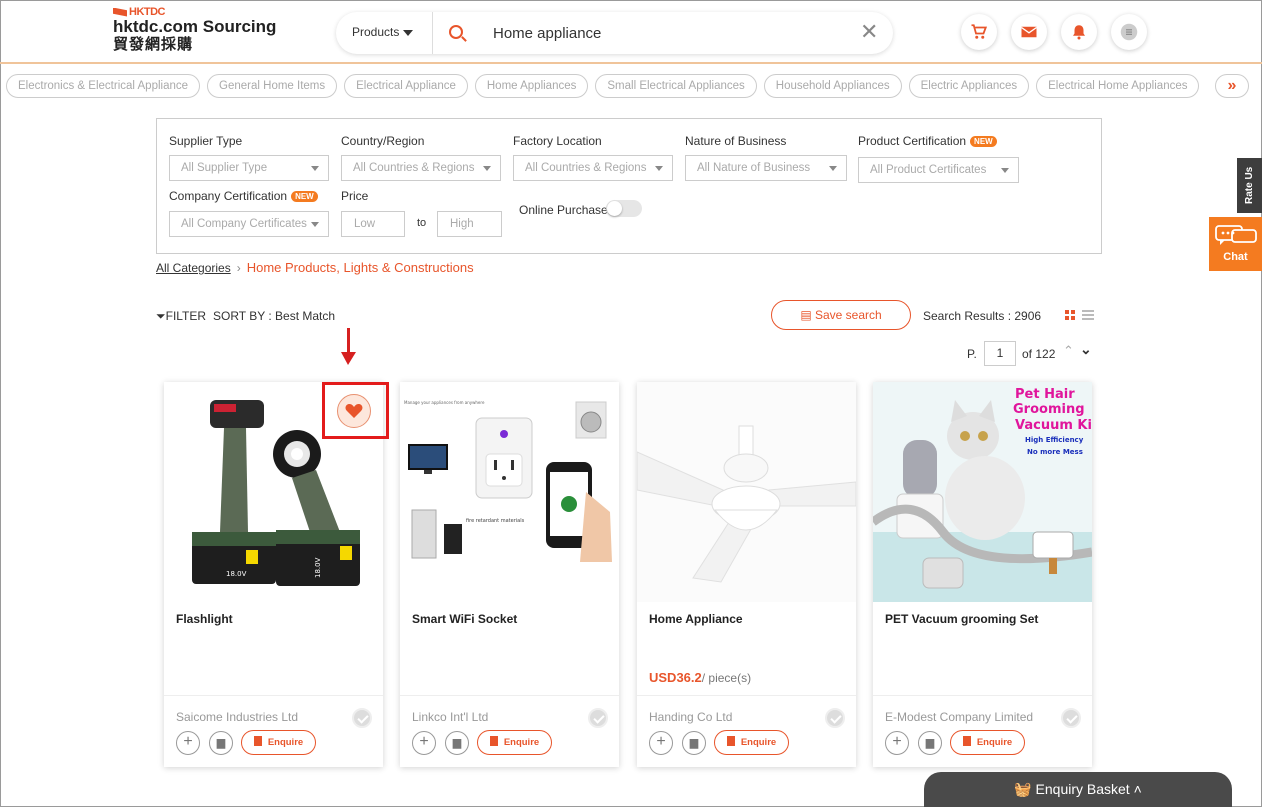 This screenshot has height=807, width=1262. I want to click on filter-toggle: ⏷FILTER, so click(181, 316).